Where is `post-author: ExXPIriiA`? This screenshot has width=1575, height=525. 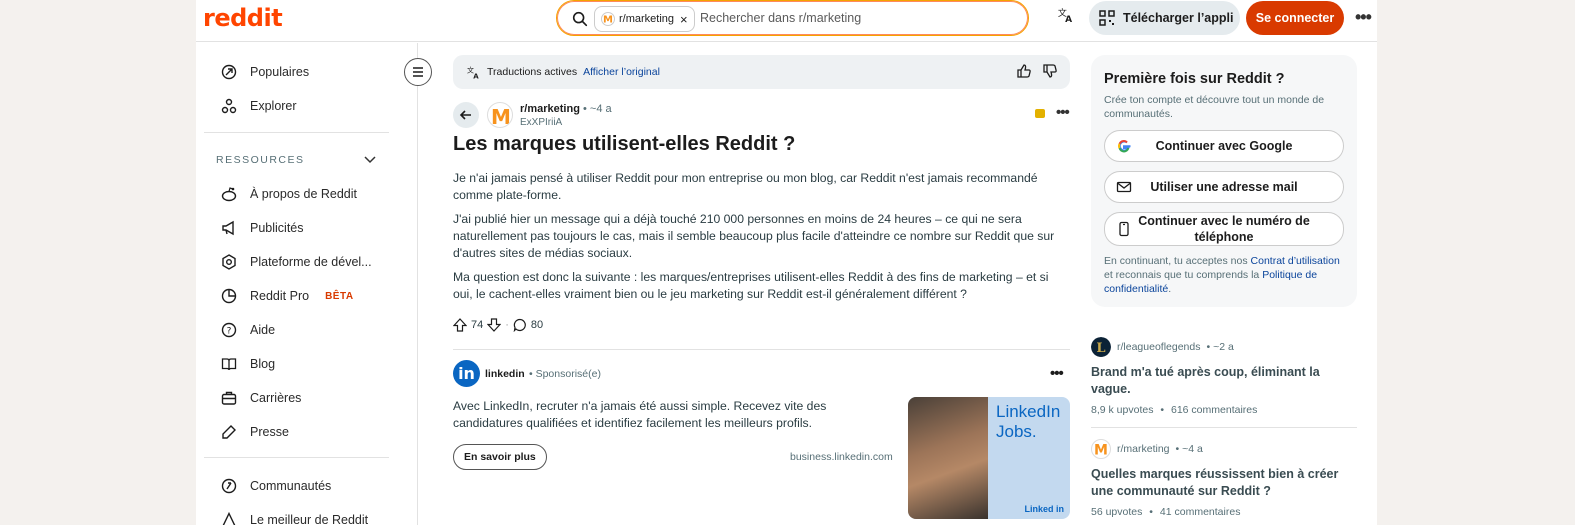
post-author: ExXPIriiA is located at coordinates (541, 122).